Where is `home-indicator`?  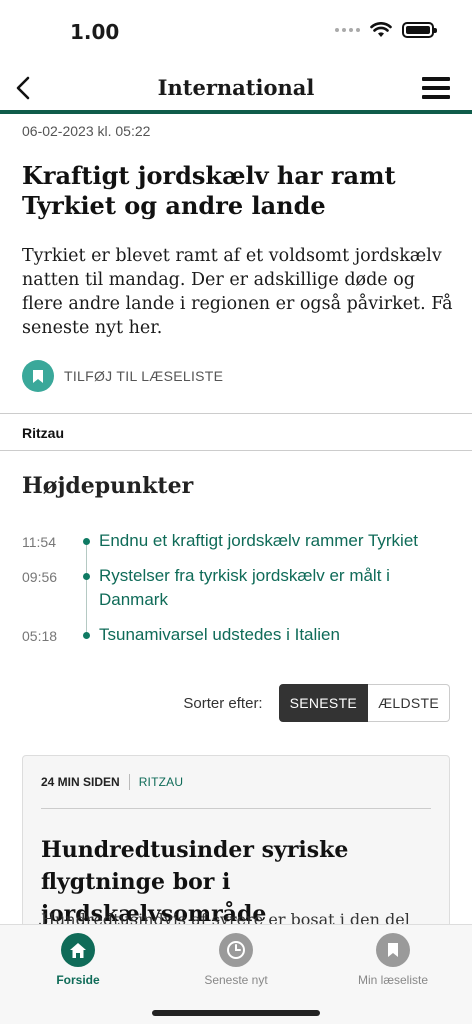 home-indicator is located at coordinates (236, 1013).